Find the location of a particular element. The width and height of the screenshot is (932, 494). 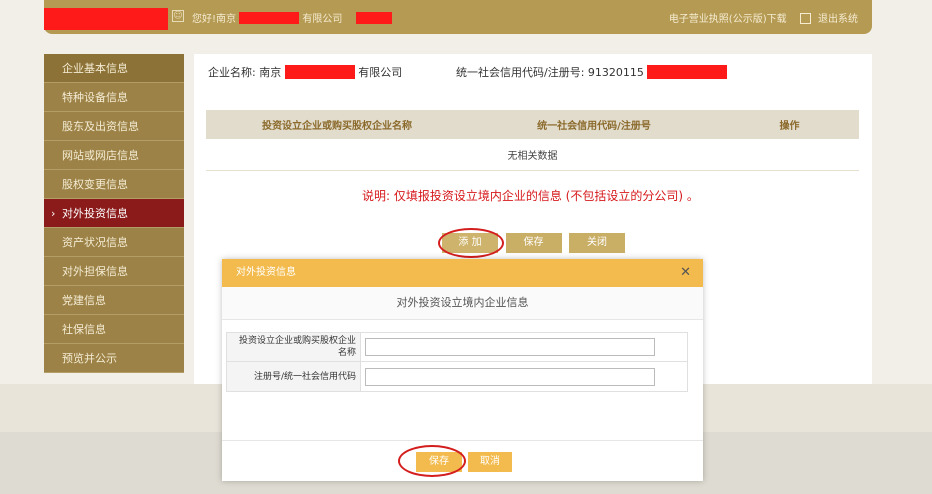

license-download-link: 电子营业执照(公示版)下载 is located at coordinates (728, 19).